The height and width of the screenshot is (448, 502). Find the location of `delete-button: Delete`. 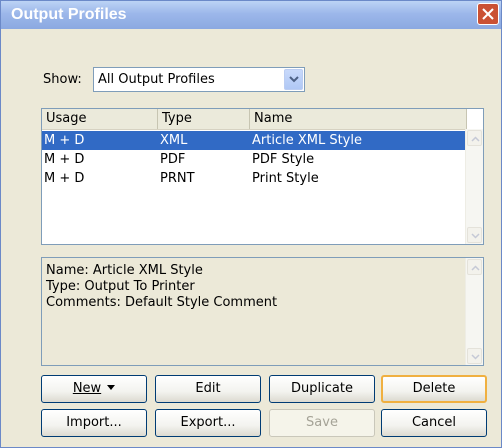

delete-button: Delete is located at coordinates (434, 389).